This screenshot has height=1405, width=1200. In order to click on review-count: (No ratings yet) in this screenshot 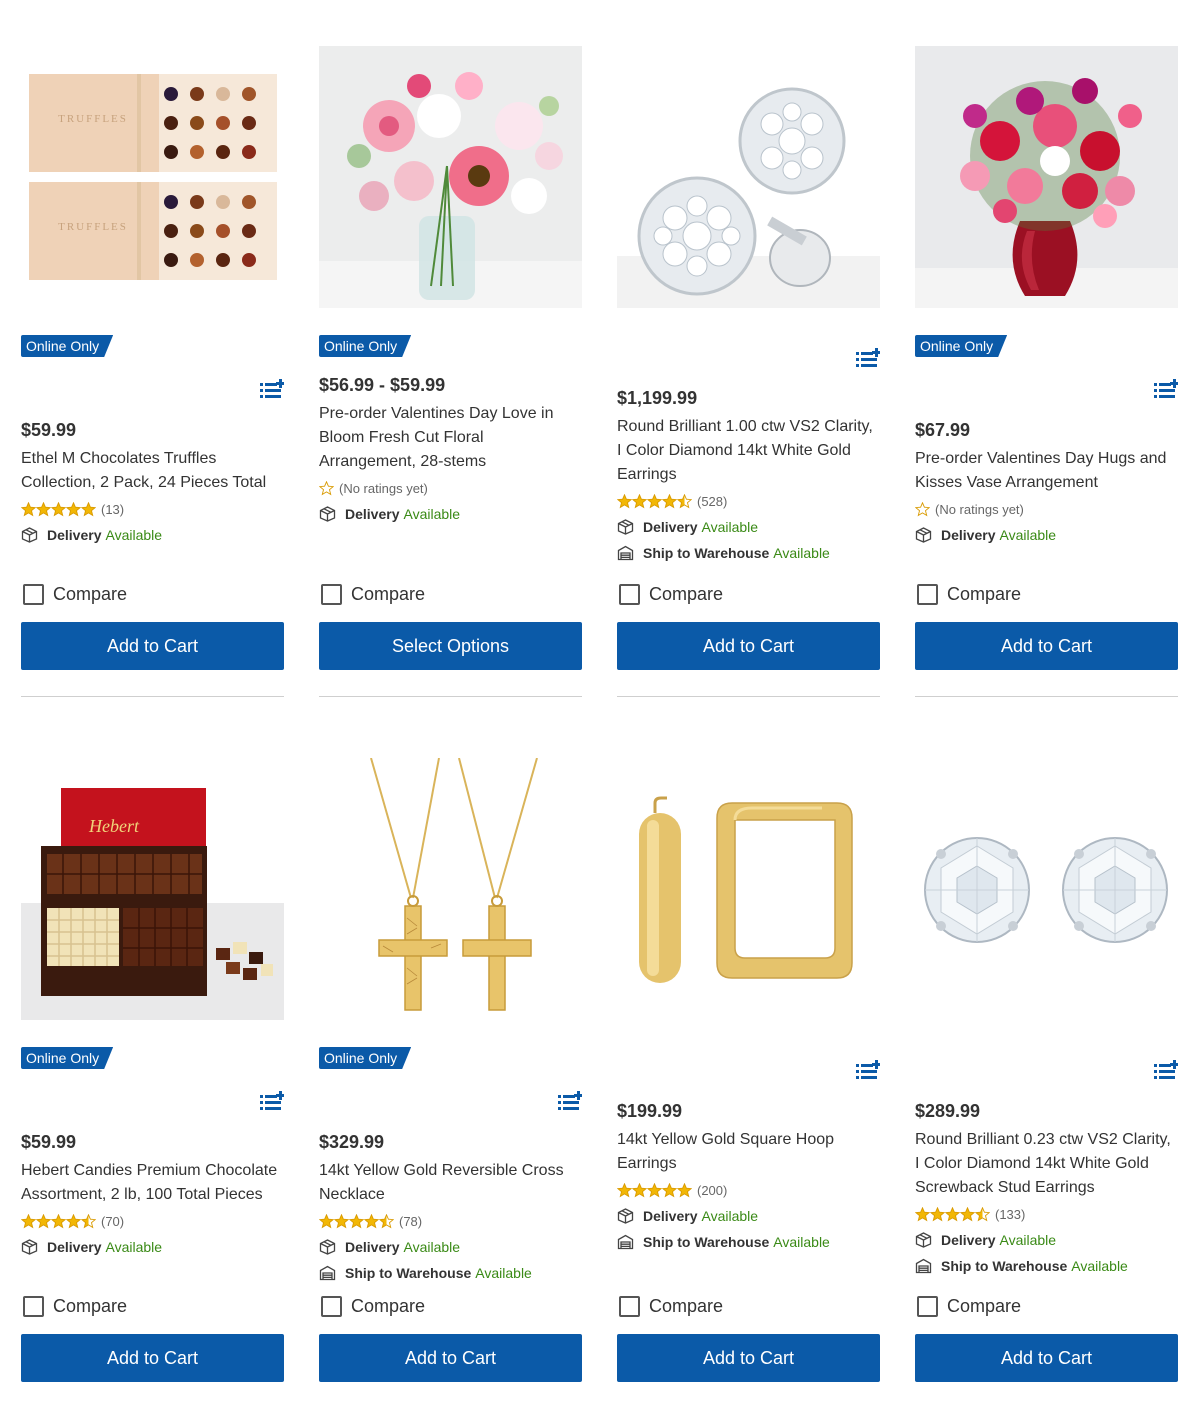, I will do `click(383, 488)`.